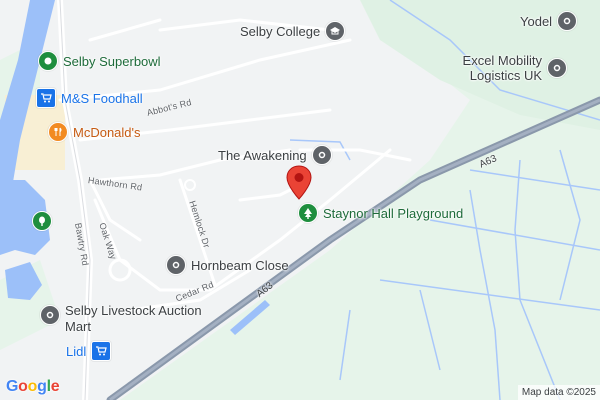 The width and height of the screenshot is (600, 400). I want to click on poi-label: Lidl, so click(76, 351).